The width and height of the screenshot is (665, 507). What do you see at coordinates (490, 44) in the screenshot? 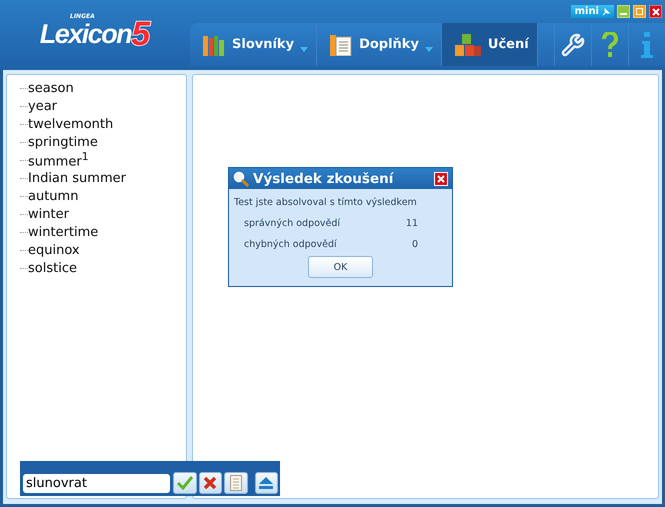
I see `tab: Učení` at bounding box center [490, 44].